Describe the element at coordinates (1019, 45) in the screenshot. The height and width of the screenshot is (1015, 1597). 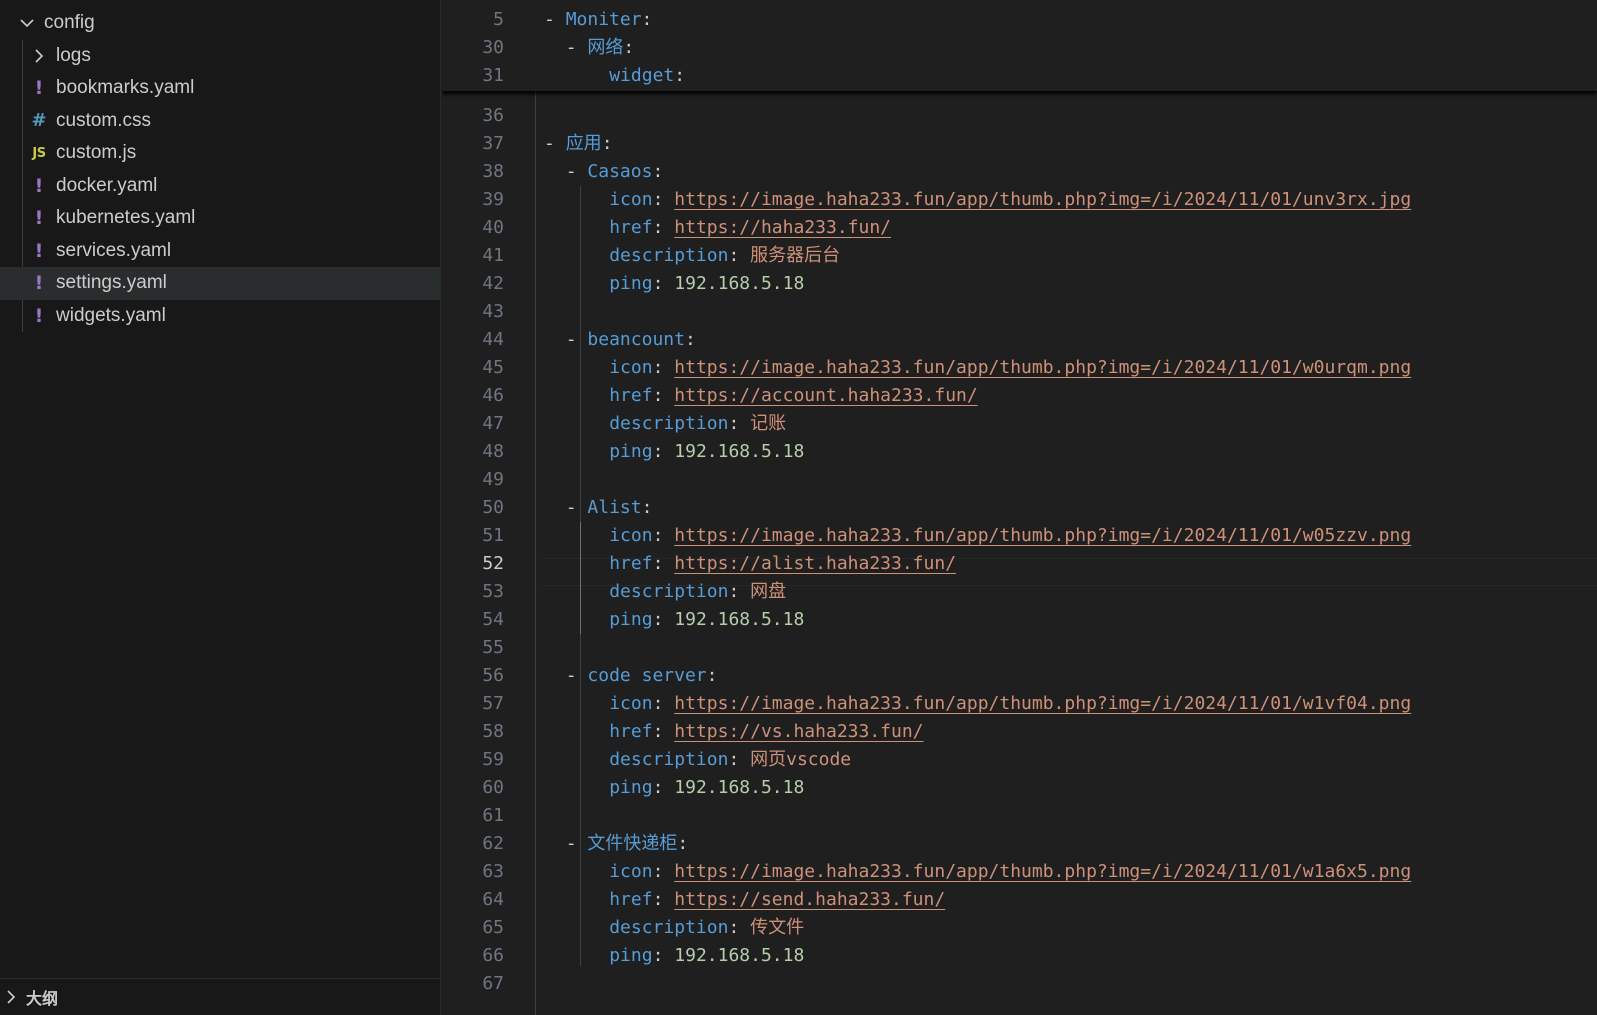
I see `sticky-scroll-header: 5 - Moniter: 30 - 网络: 31 widget:` at that location.